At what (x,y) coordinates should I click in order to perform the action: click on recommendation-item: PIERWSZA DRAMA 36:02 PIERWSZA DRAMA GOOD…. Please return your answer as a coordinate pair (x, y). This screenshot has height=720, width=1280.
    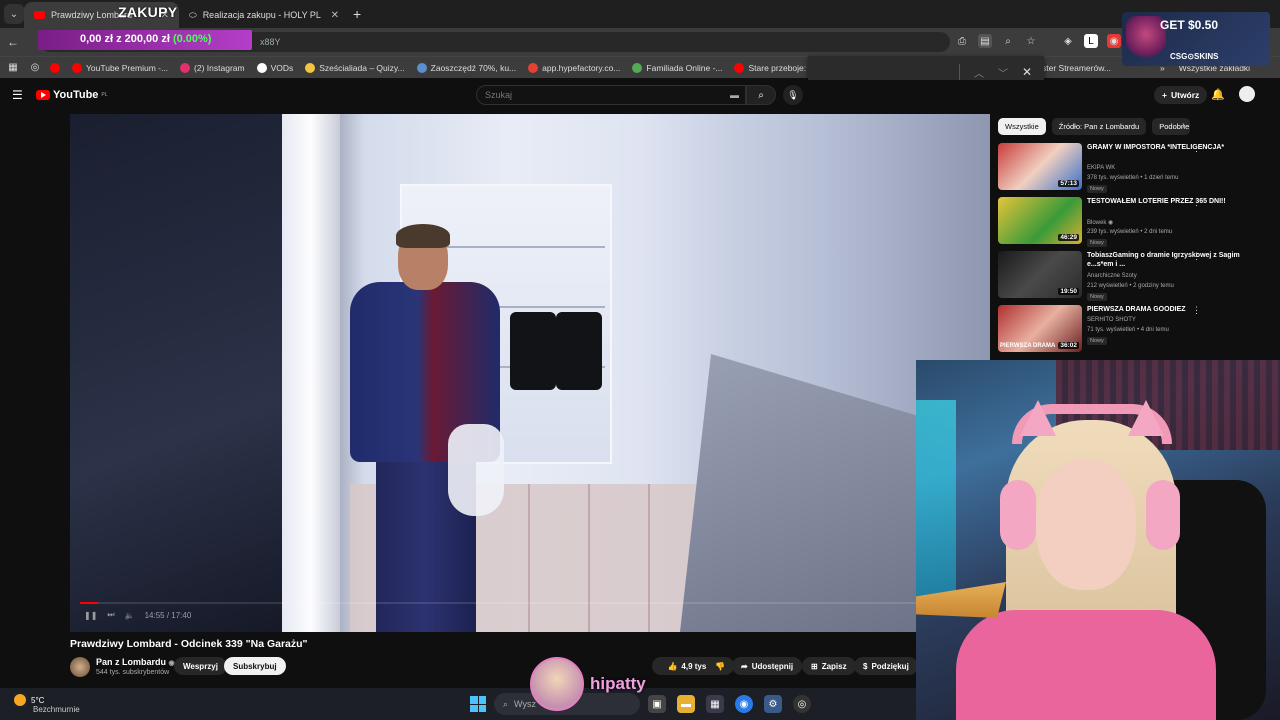
    Looking at the image, I should click on (1133, 330).